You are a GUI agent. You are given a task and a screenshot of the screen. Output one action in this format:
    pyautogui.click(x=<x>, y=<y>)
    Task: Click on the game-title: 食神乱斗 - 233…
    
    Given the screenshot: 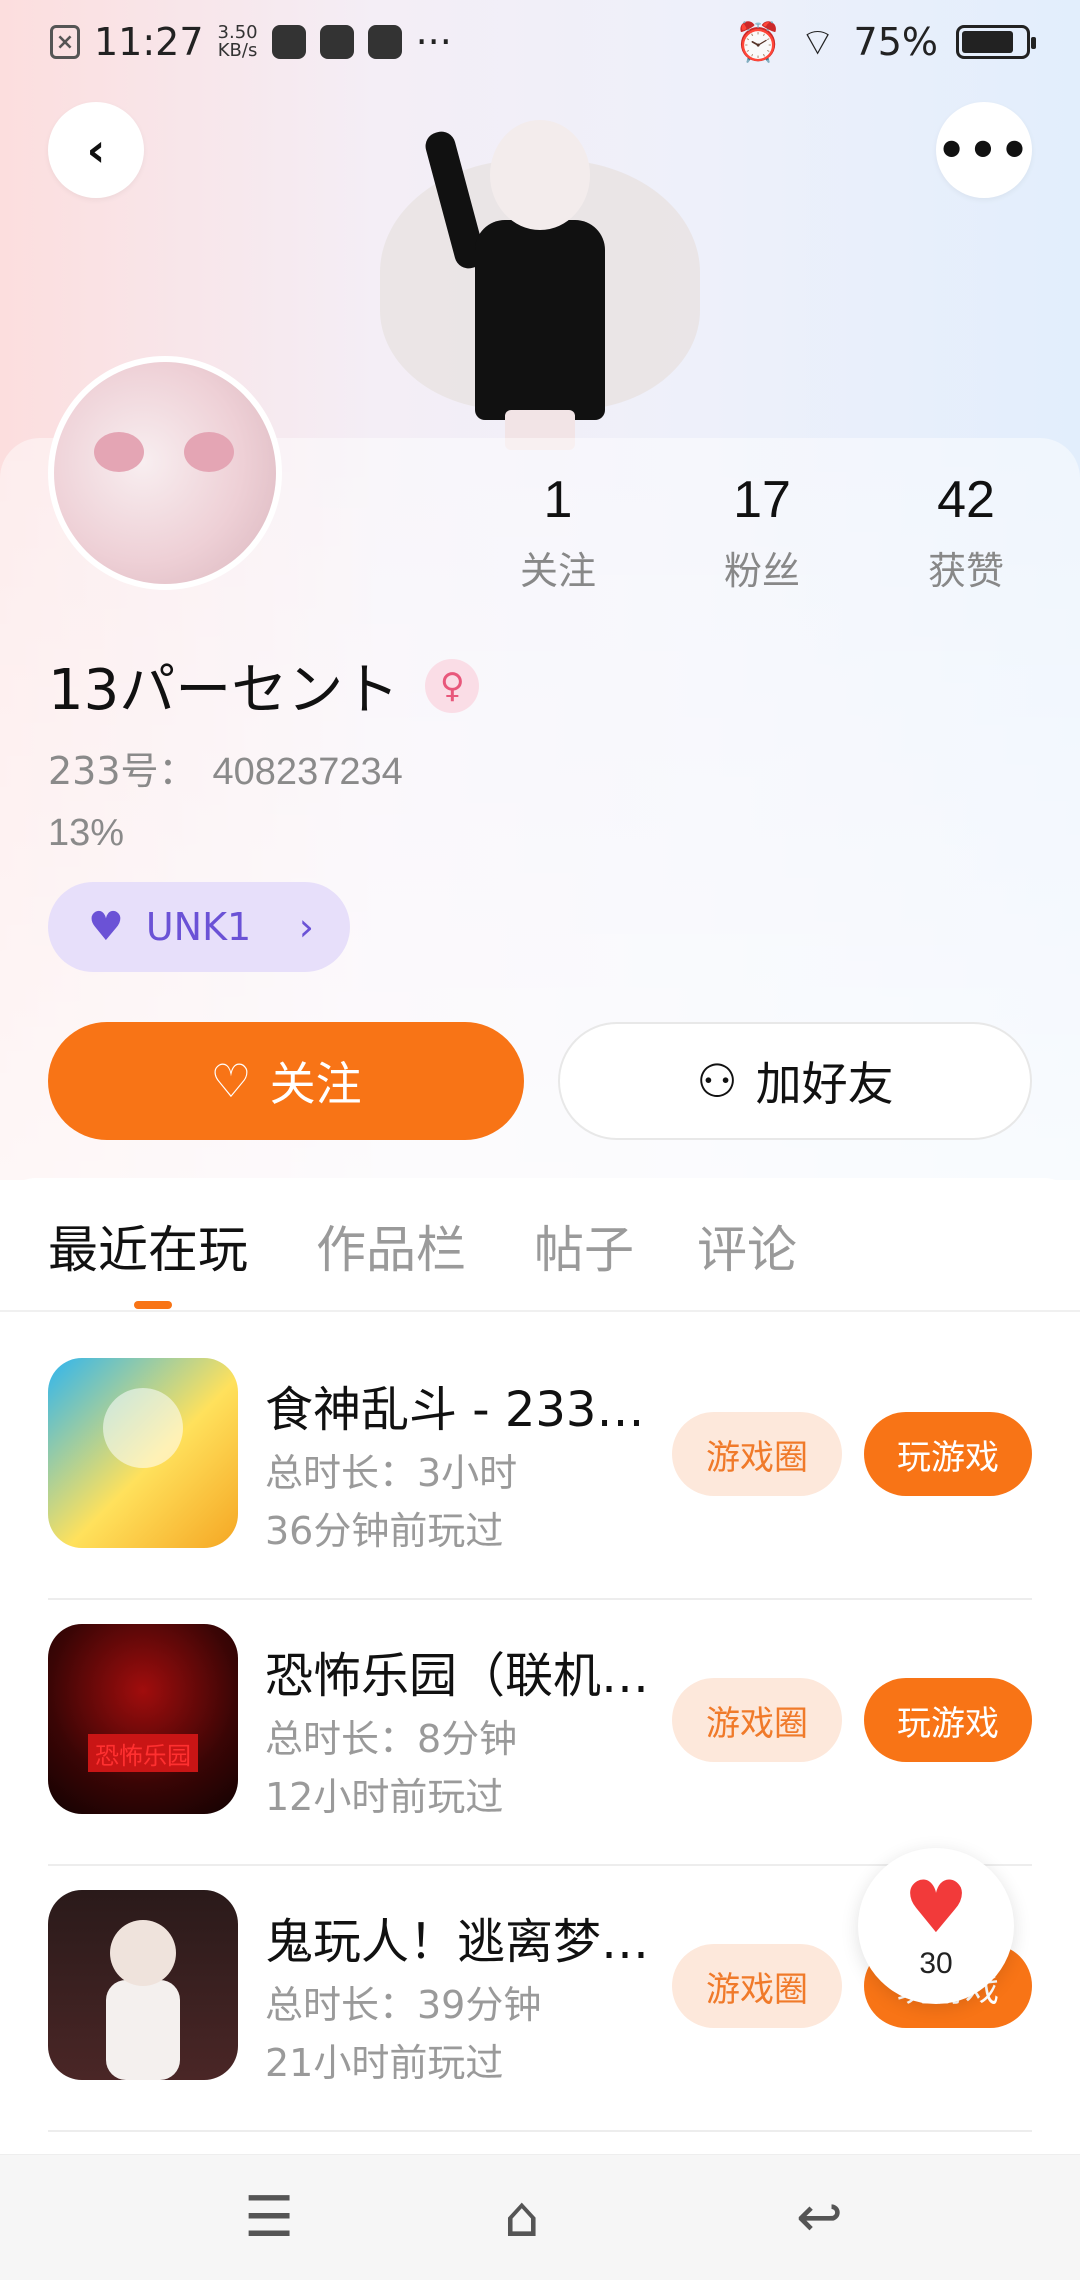 What is the action you would take?
    pyautogui.click(x=455, y=1410)
    